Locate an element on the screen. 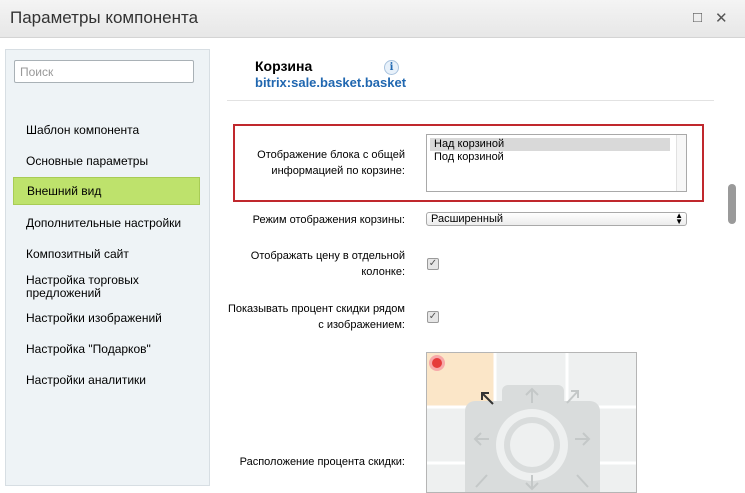  sidebar-item-additional: Дополнительные настройки is located at coordinates (106, 223).